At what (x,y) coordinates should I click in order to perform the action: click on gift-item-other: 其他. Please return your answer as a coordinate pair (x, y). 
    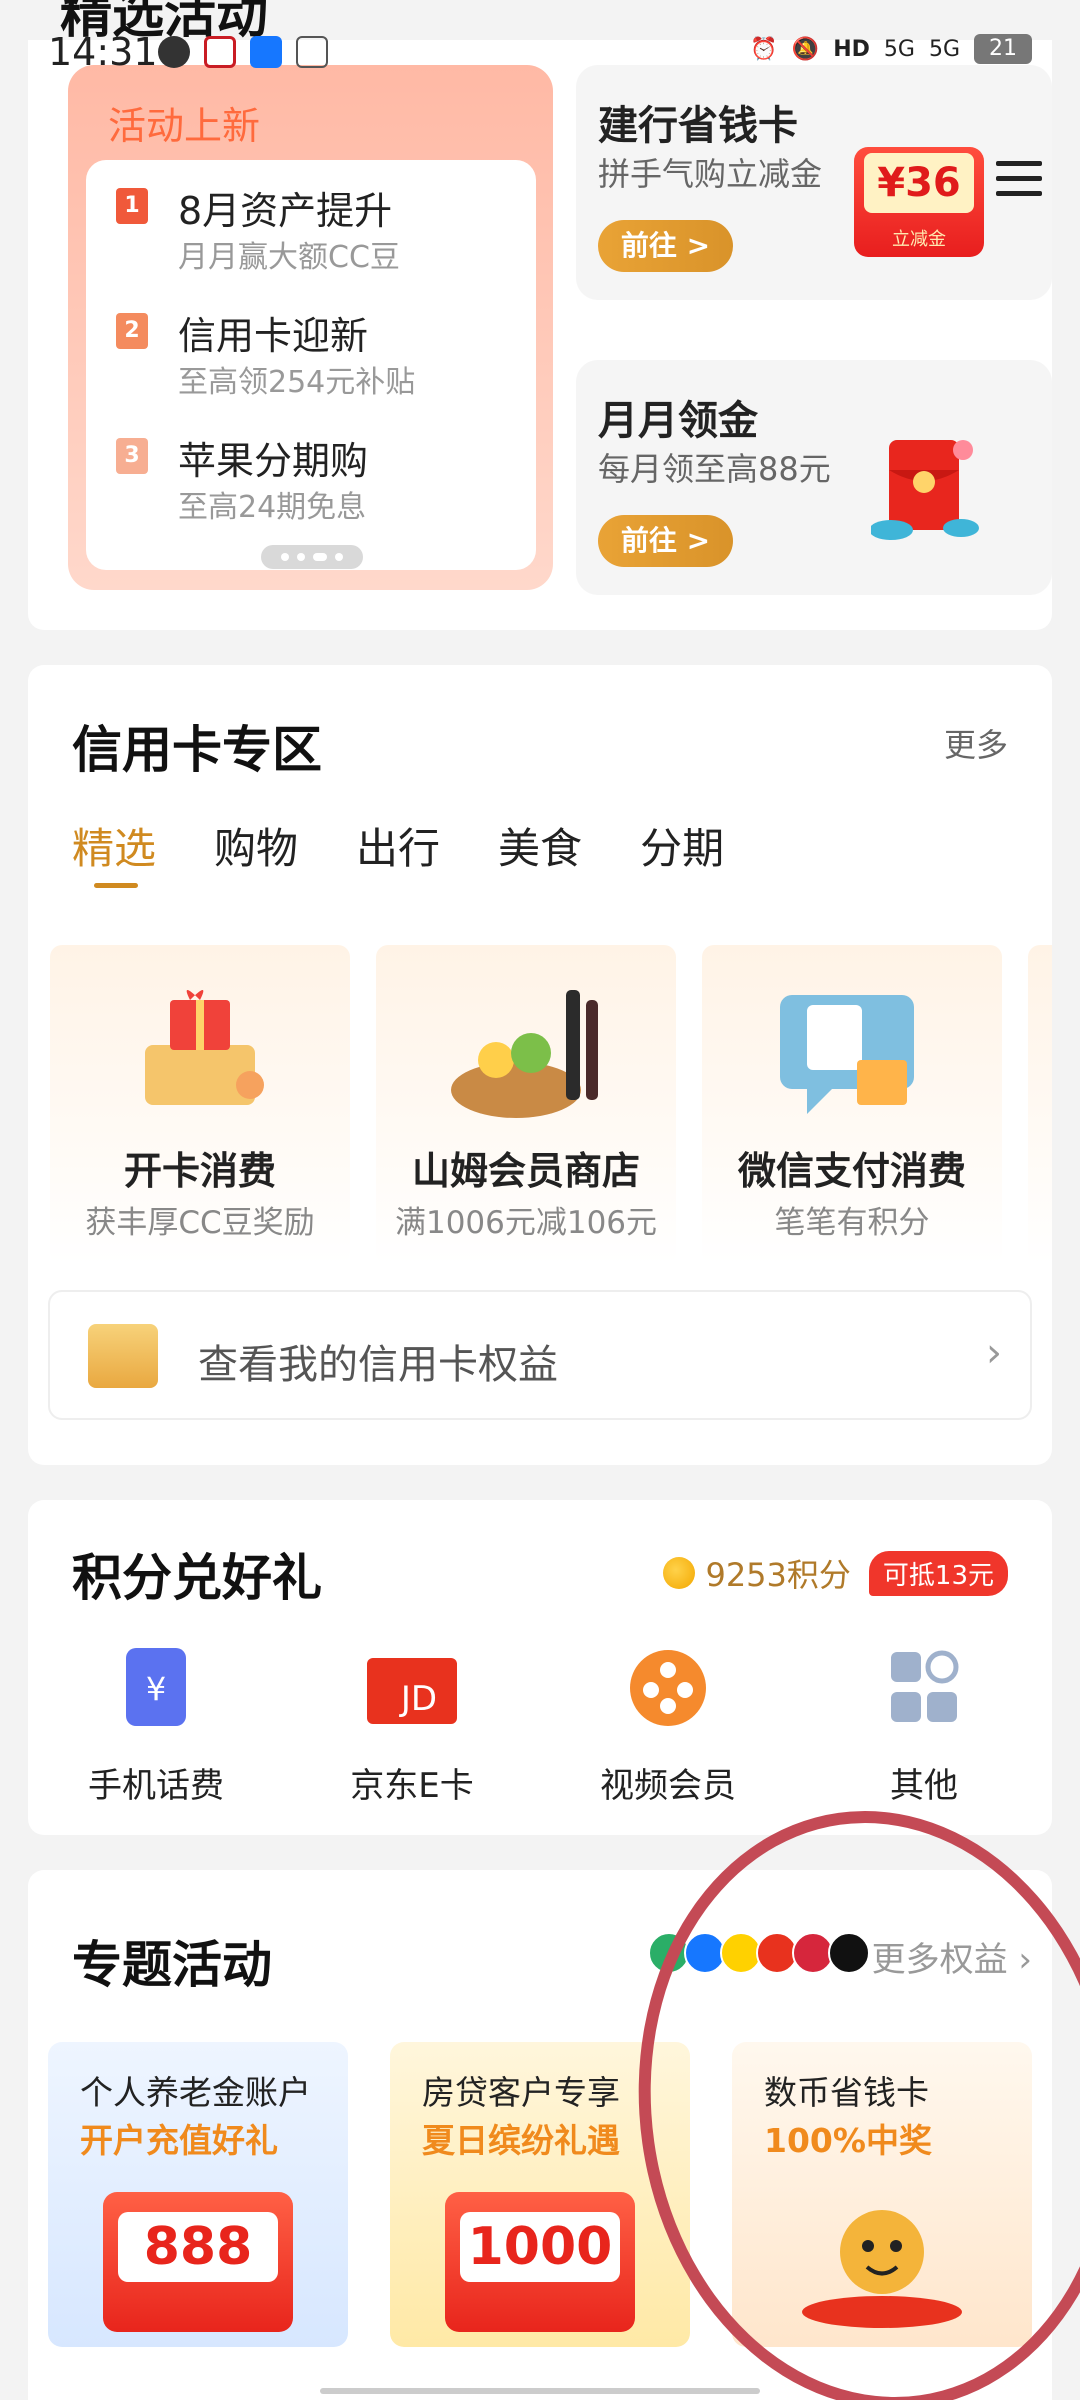
    Looking at the image, I should click on (924, 1727).